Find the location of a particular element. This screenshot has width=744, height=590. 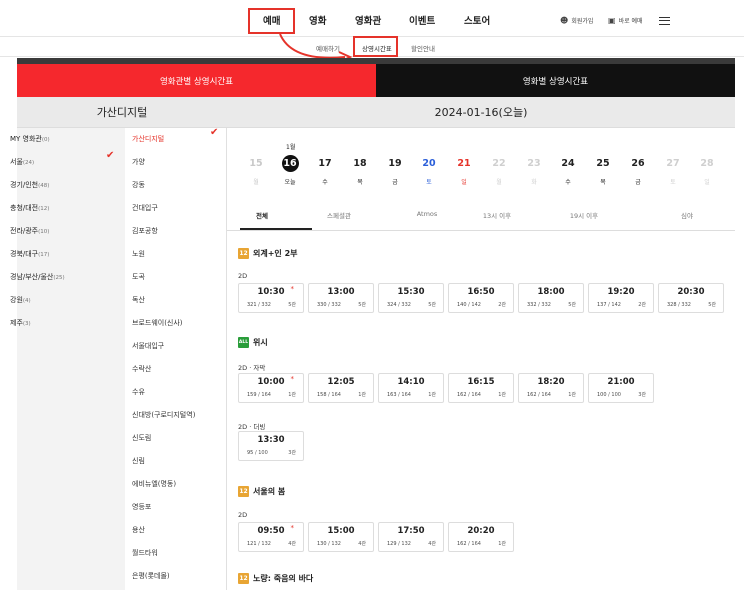

cinema-item: 도곡 is located at coordinates (138, 277).